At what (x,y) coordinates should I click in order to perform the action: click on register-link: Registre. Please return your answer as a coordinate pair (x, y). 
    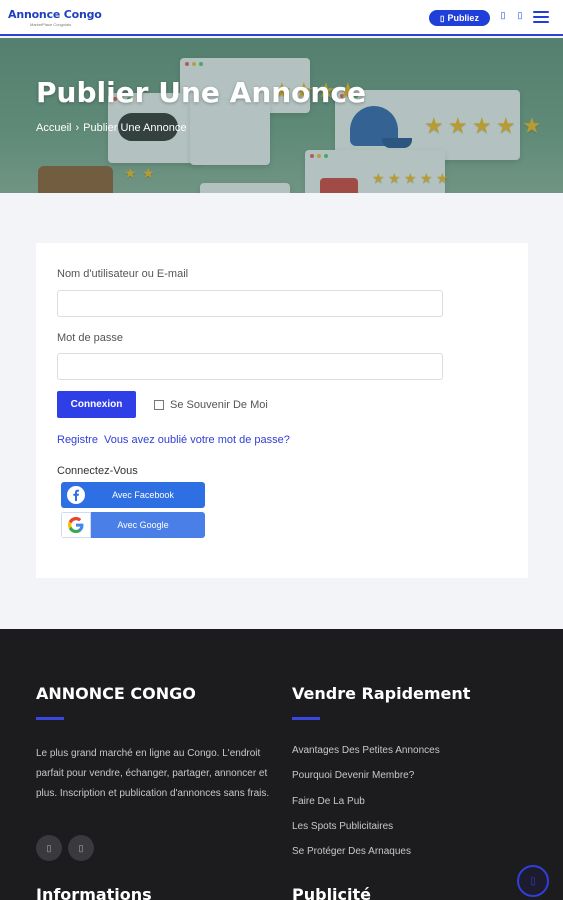
    Looking at the image, I should click on (77, 440).